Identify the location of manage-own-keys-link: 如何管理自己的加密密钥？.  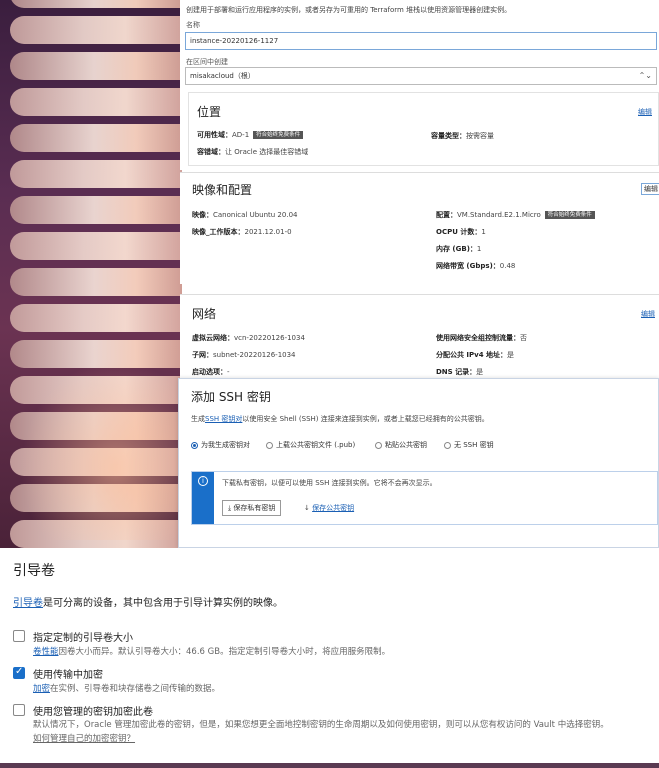
(84, 738).